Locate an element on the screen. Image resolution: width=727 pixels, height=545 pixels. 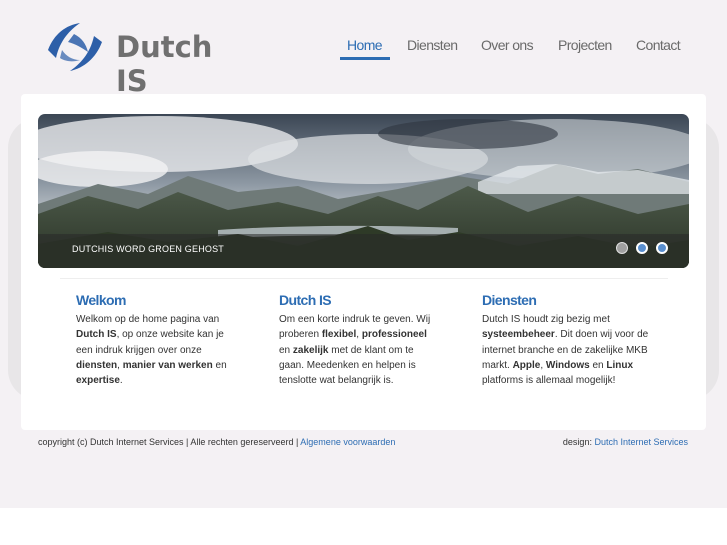
nav-item-over-ons: Over ons is located at coordinates (507, 45).